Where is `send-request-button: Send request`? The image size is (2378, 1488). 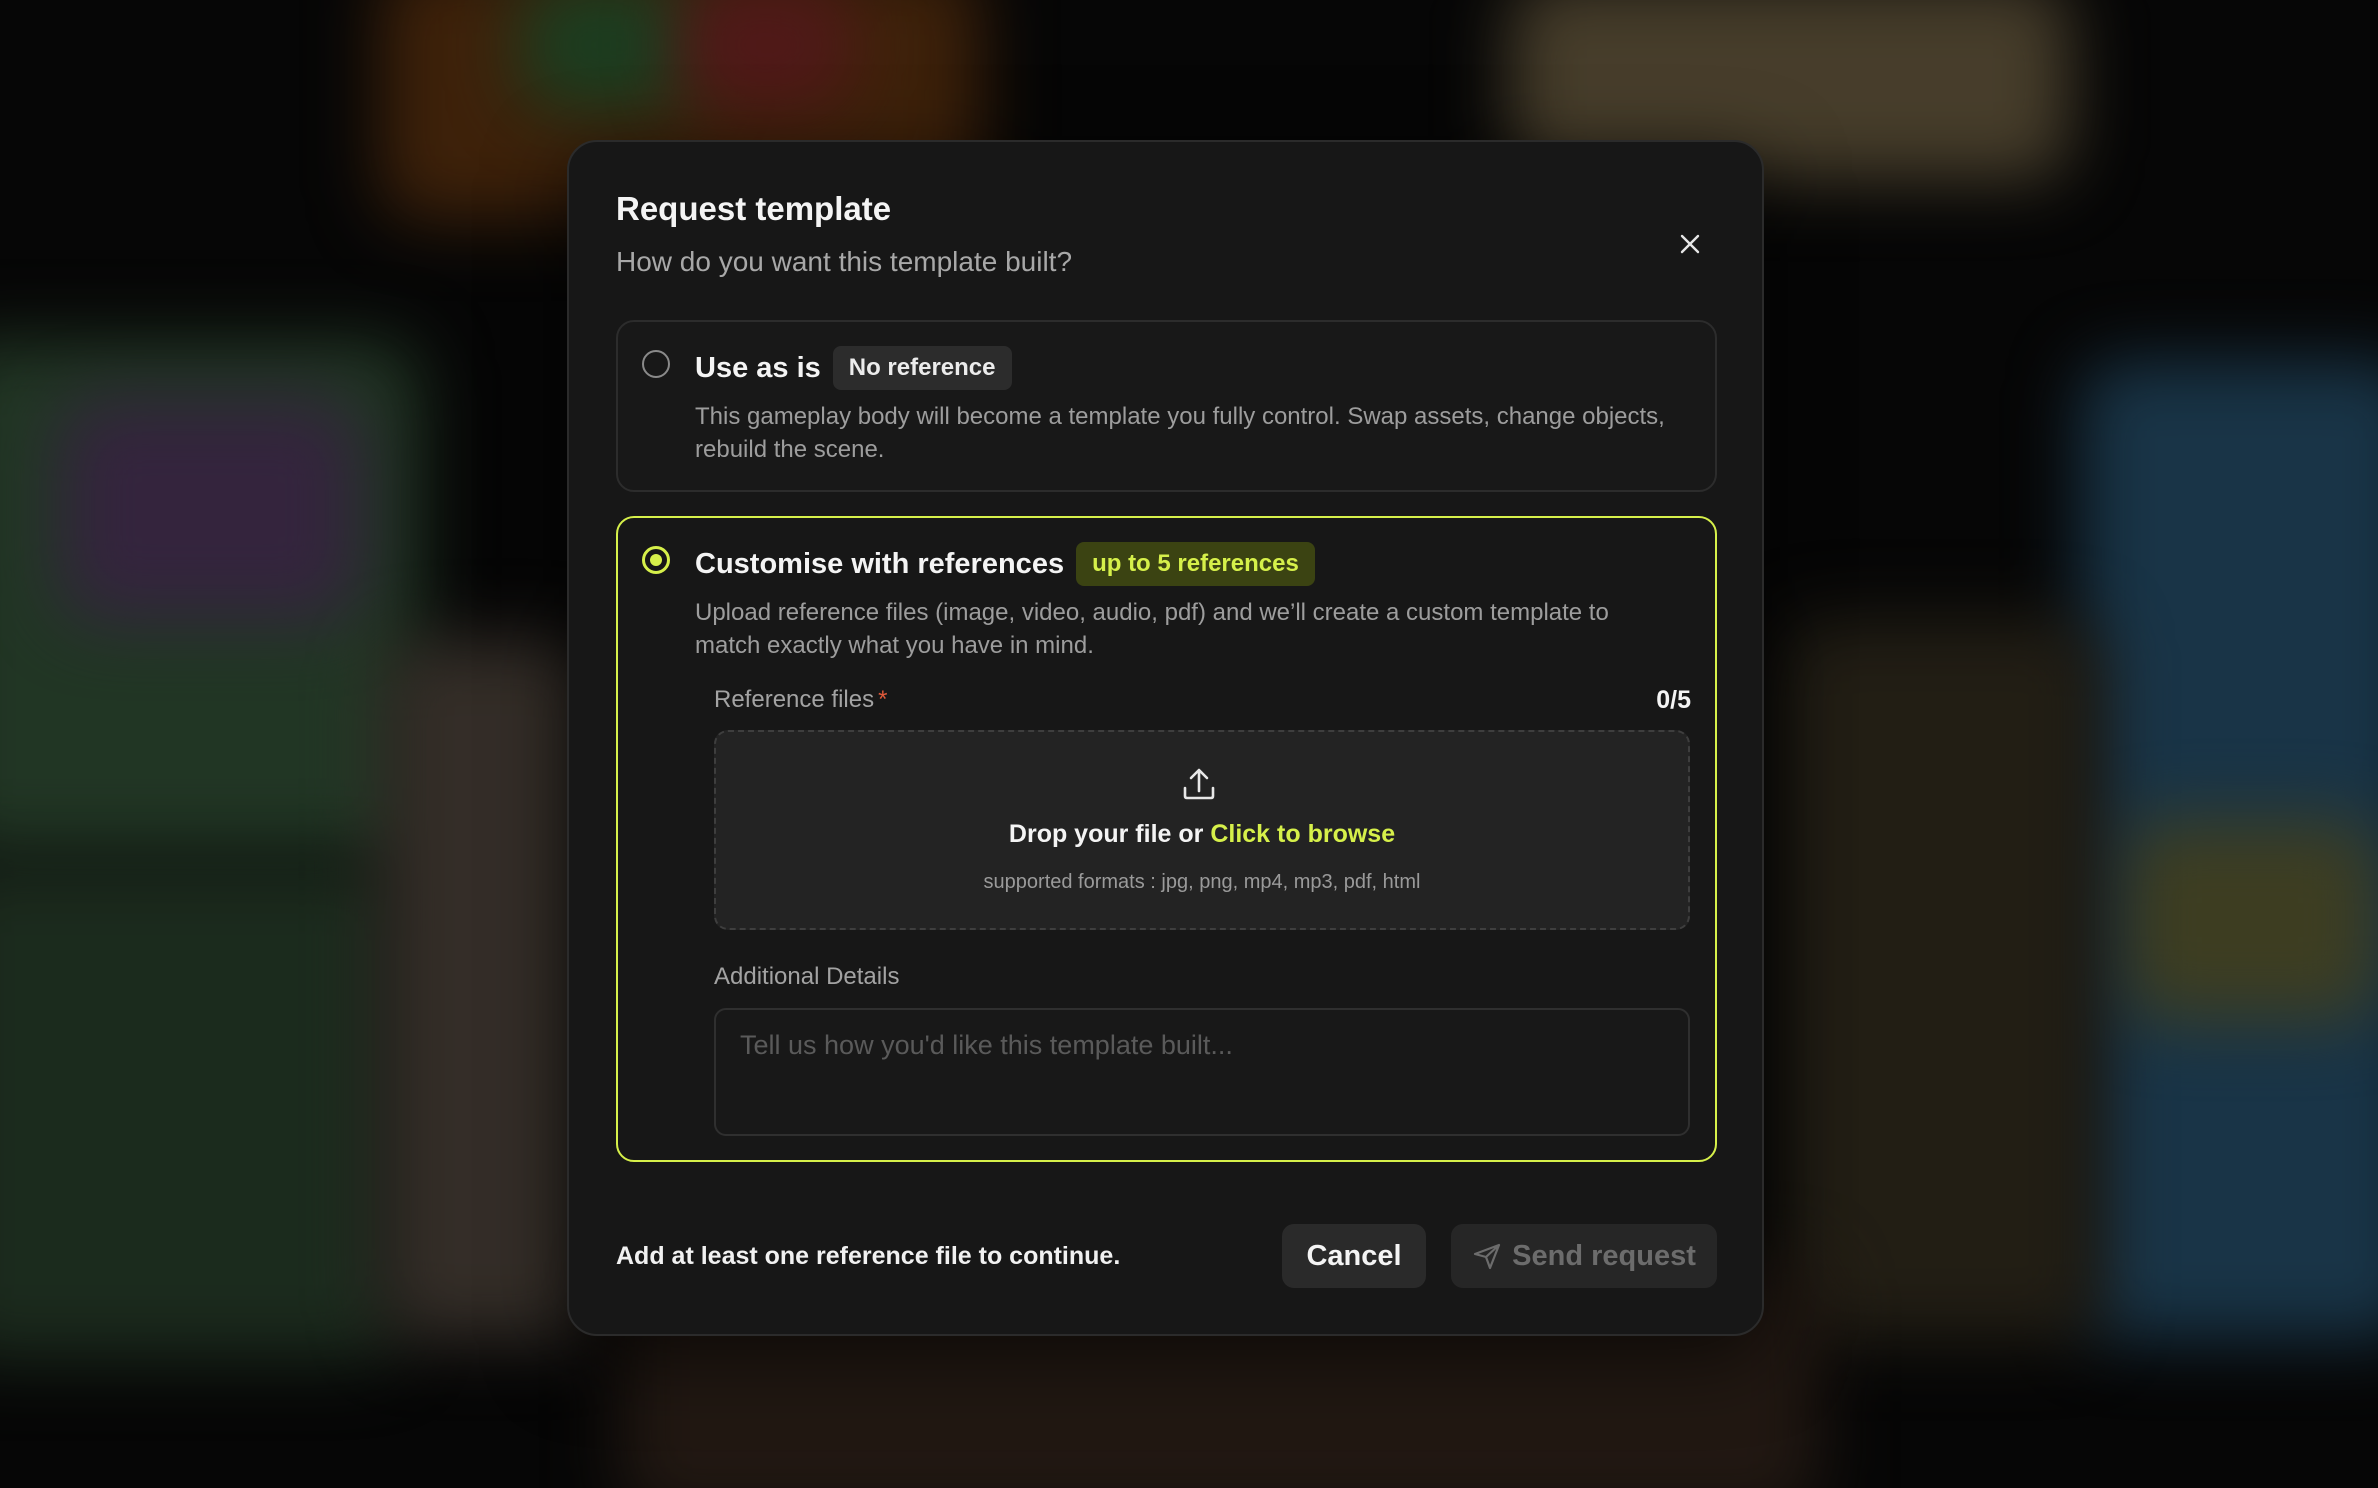
send-request-button: Send request is located at coordinates (1584, 1256).